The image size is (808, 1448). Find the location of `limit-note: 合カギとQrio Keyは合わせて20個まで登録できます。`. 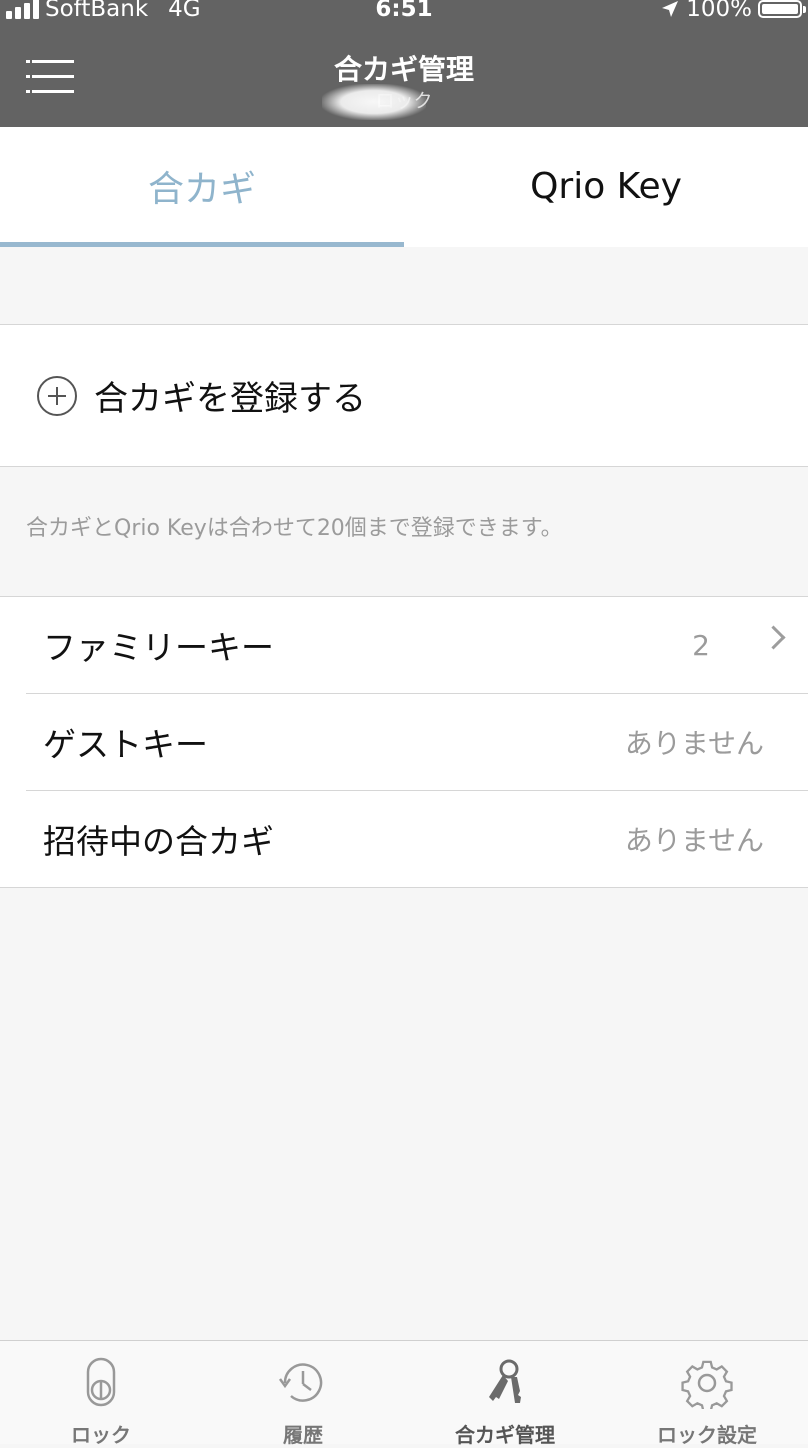

limit-note: 合カギとQrio Keyは合わせて20個まで登録できます。 is located at coordinates (294, 528).